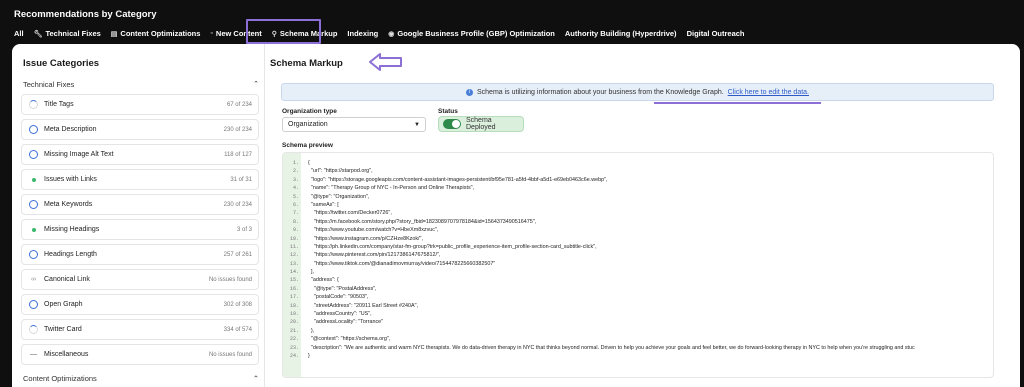 The image size is (1024, 387). I want to click on sidebar-item-label: Missing Headings, so click(72, 229).